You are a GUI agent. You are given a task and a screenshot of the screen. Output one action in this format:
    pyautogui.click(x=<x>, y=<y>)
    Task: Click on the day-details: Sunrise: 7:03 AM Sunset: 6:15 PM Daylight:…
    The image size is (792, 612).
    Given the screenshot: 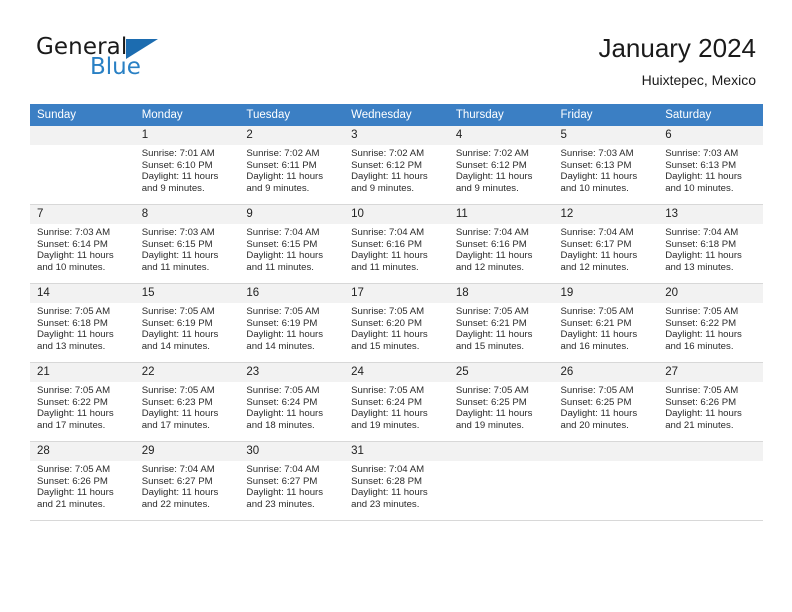 What is the action you would take?
    pyautogui.click(x=187, y=248)
    